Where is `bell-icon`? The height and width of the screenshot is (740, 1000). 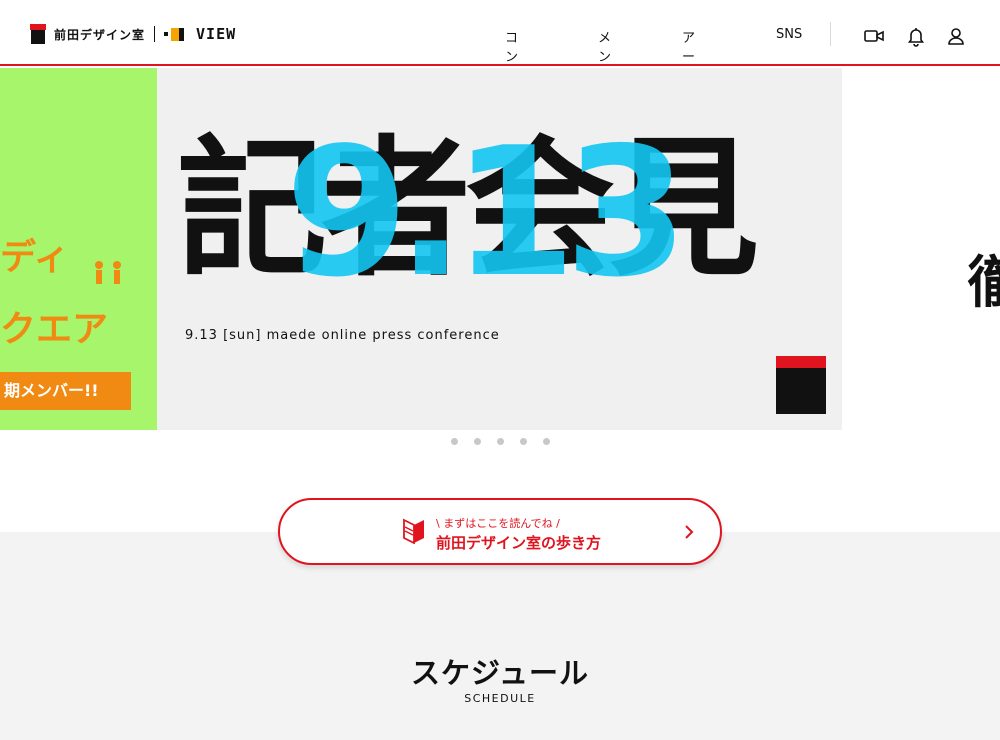
bell-icon is located at coordinates (916, 36).